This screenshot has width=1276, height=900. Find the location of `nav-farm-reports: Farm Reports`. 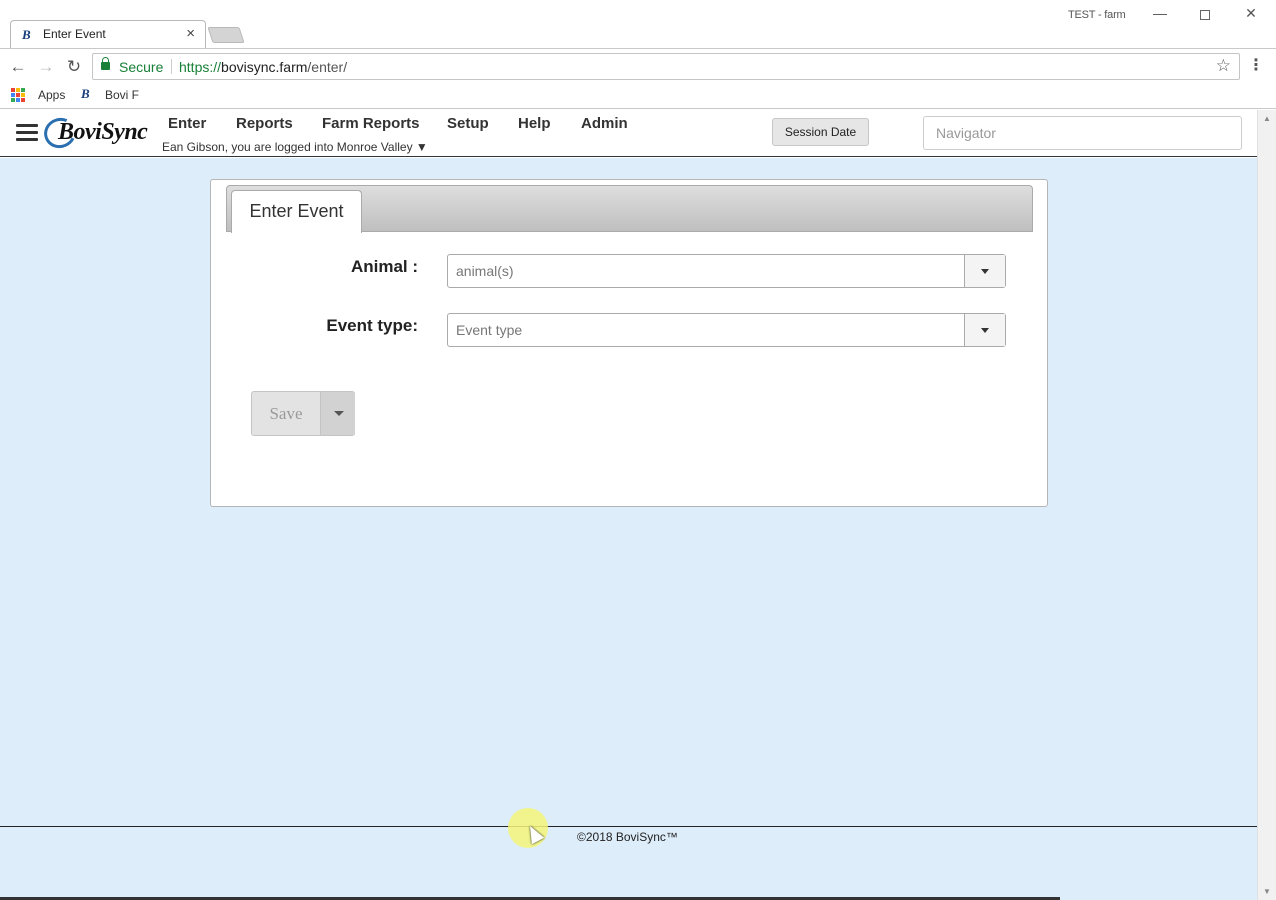

nav-farm-reports: Farm Reports is located at coordinates (371, 123).